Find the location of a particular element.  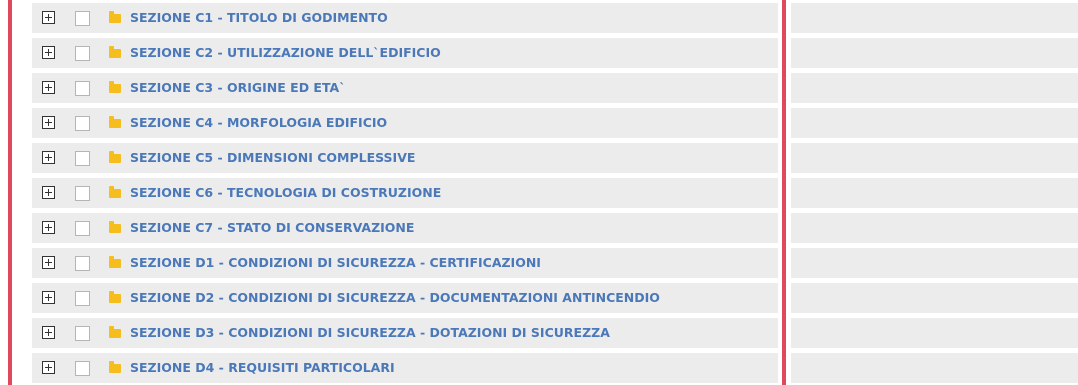

tree-row-d4: SEZIONE D4 - REQUISITI PARTICOLARI is located at coordinates (539, 368).